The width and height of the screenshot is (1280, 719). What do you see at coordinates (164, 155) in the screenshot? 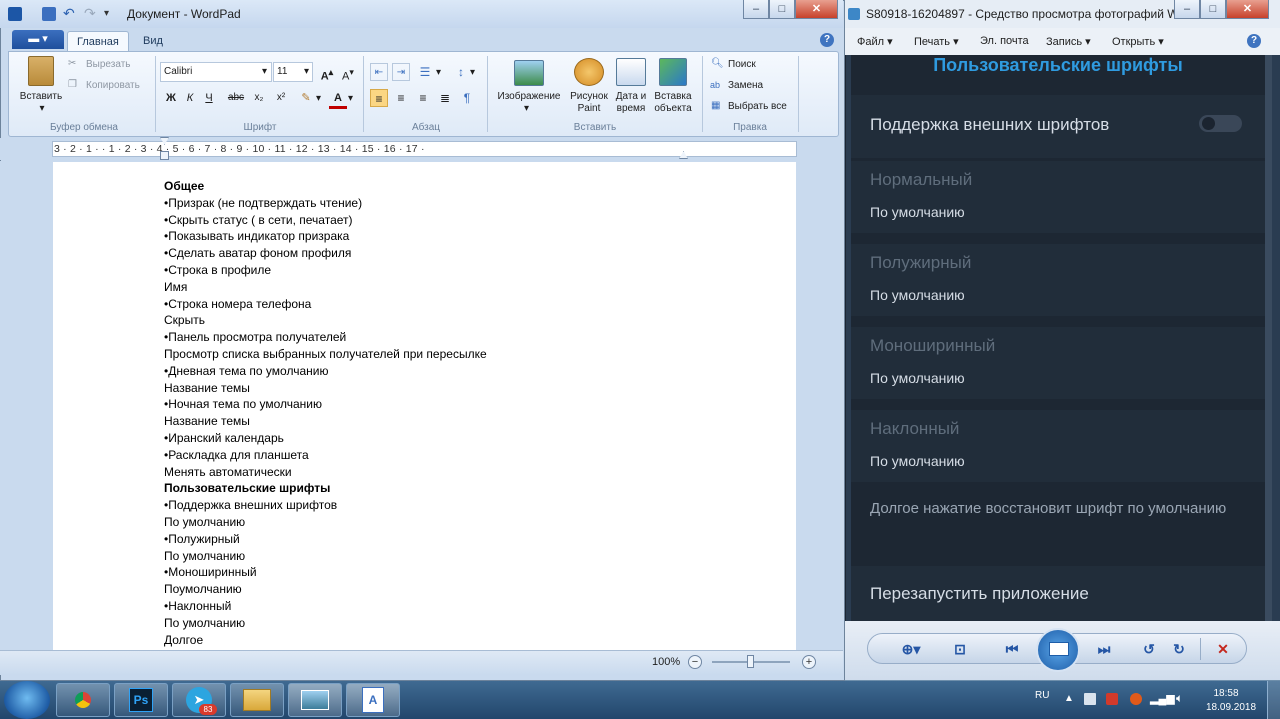
I see `left-indent-marker` at bounding box center [164, 155].